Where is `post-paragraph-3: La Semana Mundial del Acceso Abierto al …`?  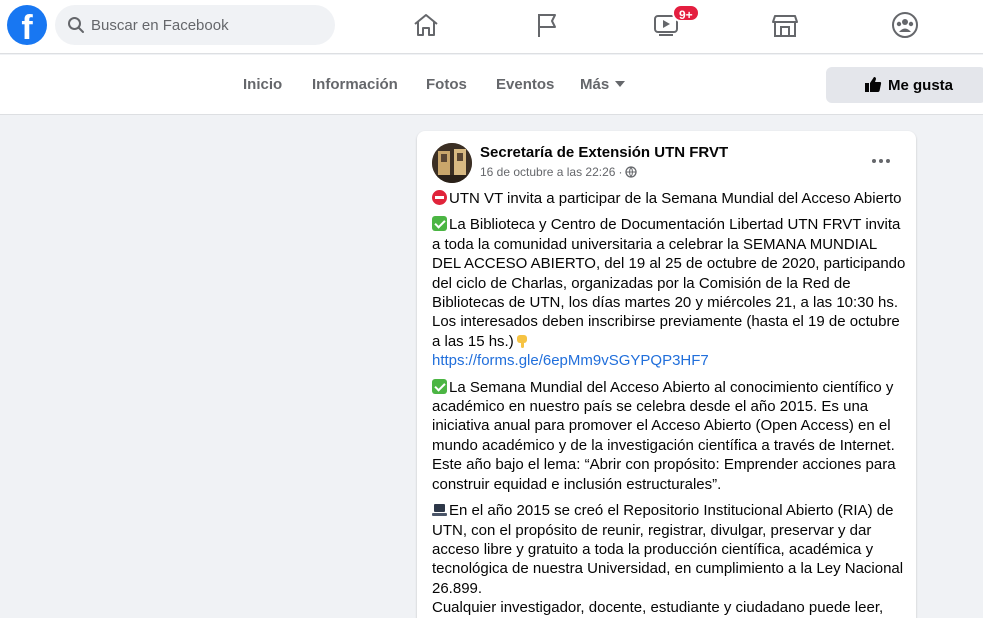
post-paragraph-3: La Semana Mundial del Acceso Abierto al … is located at coordinates (669, 436).